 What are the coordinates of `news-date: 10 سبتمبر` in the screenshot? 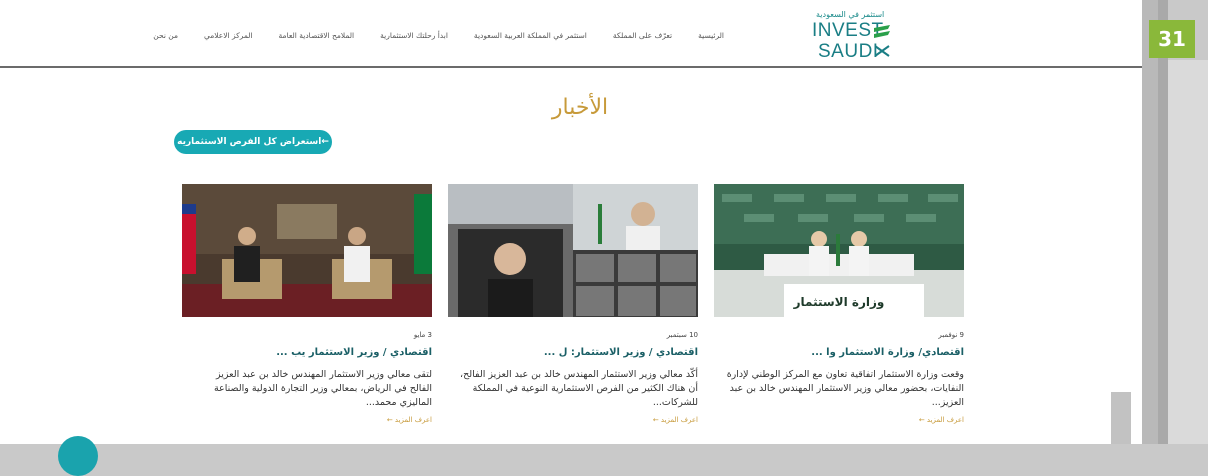 It's located at (682, 335).